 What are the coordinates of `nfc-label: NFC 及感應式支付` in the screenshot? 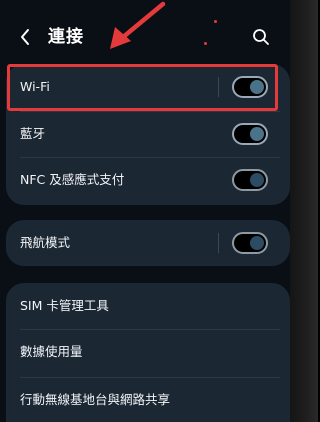 It's located at (72, 179).